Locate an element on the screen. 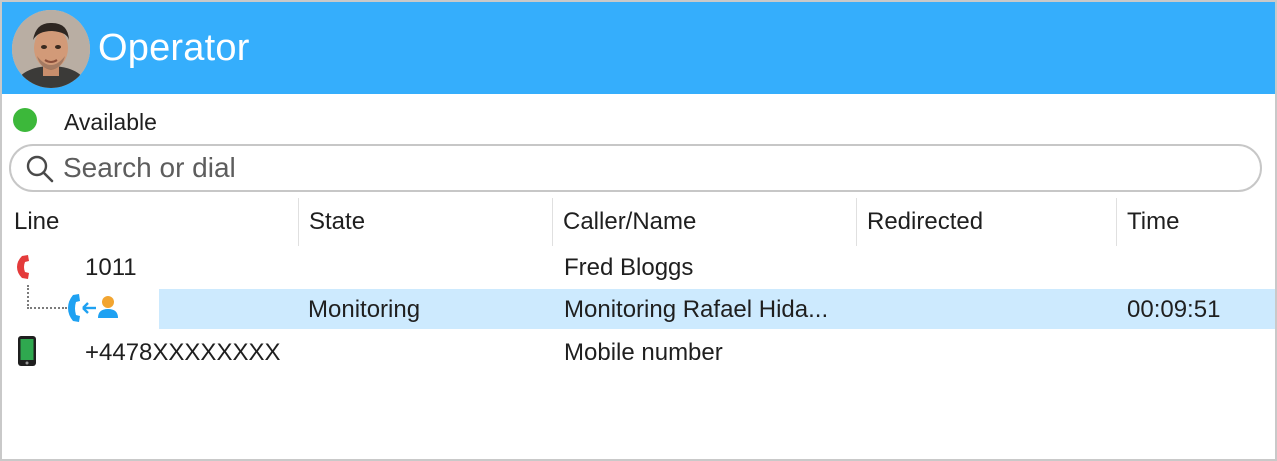 Image resolution: width=1277 pixels, height=461 pixels. search-box is located at coordinates (635, 168).